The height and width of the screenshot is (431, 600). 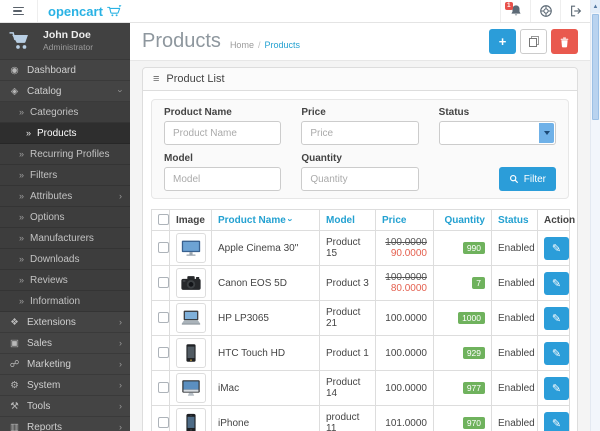 I want to click on filter-button: Filter, so click(x=527, y=179).